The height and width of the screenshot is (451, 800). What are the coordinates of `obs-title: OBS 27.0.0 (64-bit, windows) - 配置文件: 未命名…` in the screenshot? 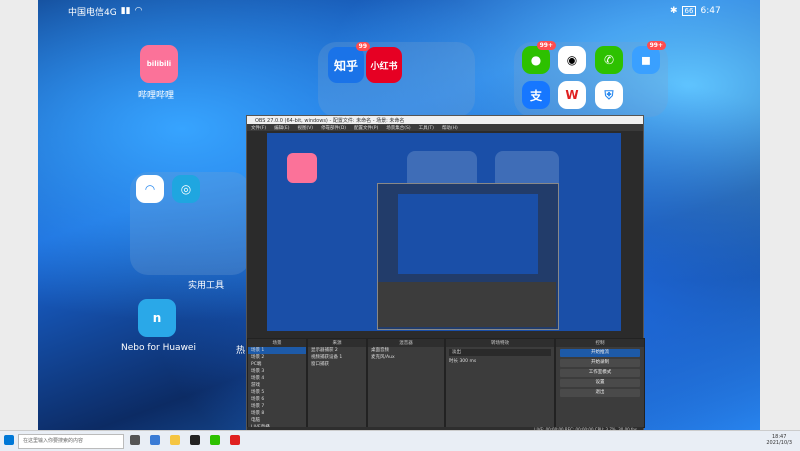 It's located at (445, 120).